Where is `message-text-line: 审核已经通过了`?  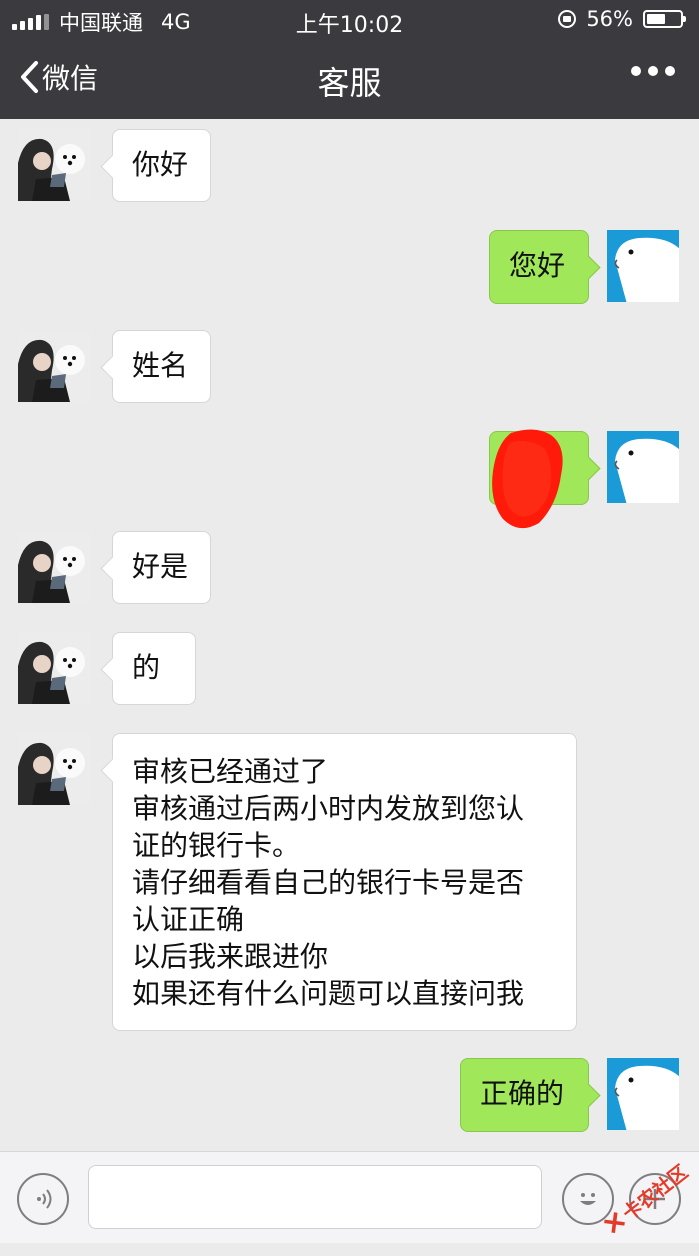
message-text-line: 审核已经通过了 is located at coordinates (230, 771).